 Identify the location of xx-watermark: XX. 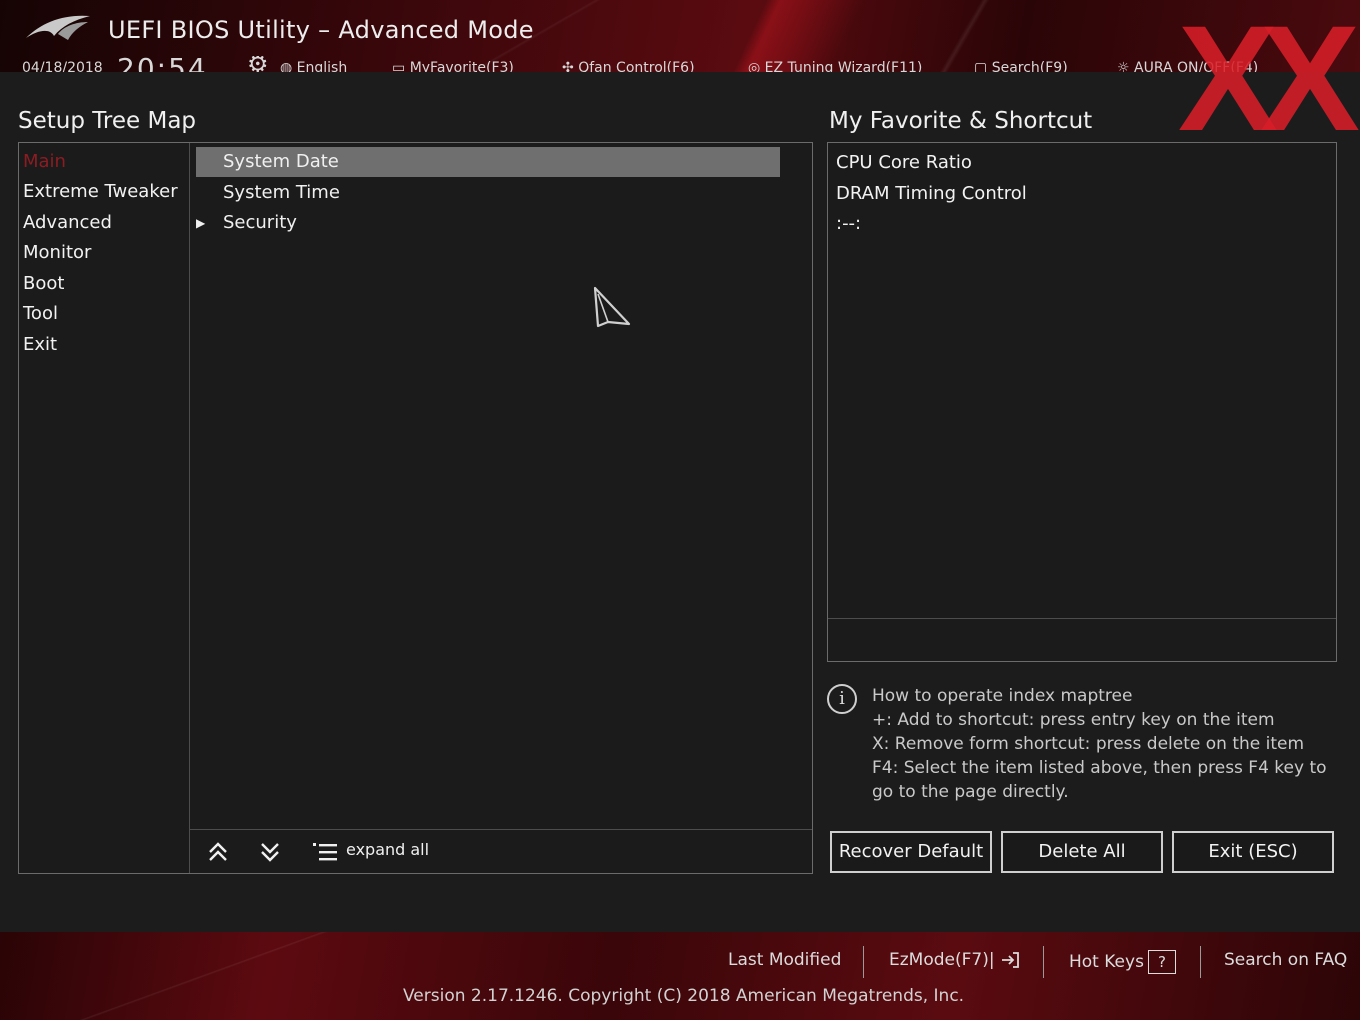
(1268, 81).